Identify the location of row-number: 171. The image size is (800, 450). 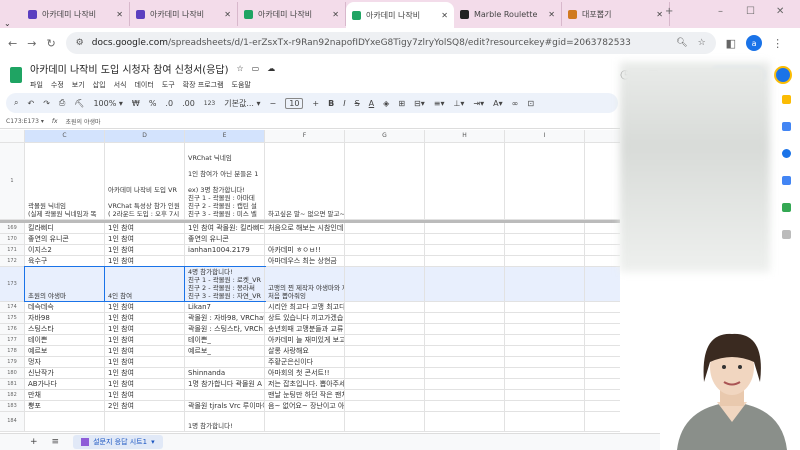
(12, 250).